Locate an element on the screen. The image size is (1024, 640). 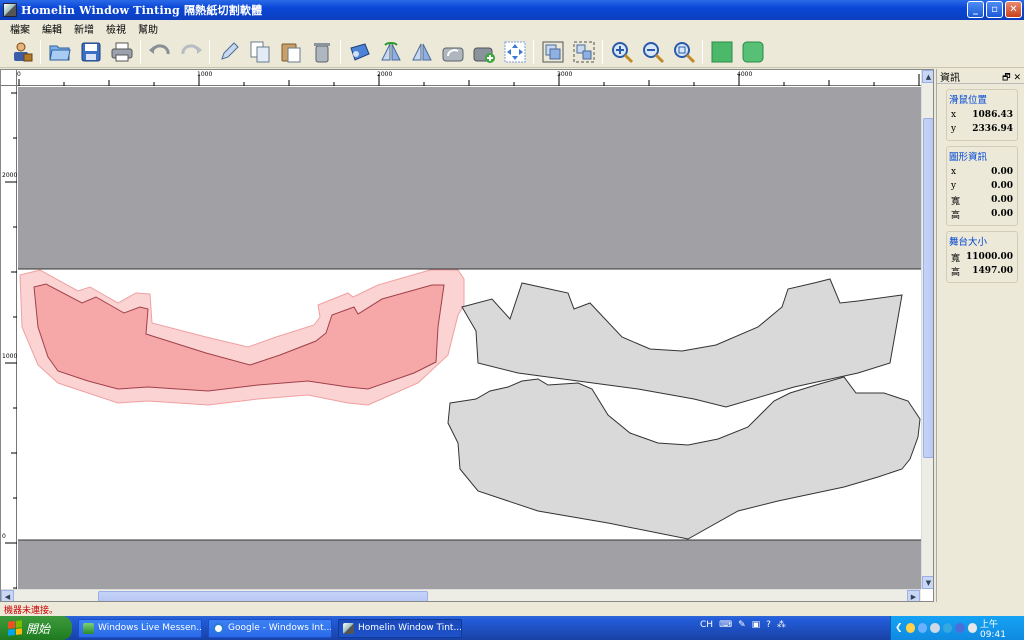
minimize-button: _ is located at coordinates (975, 9).